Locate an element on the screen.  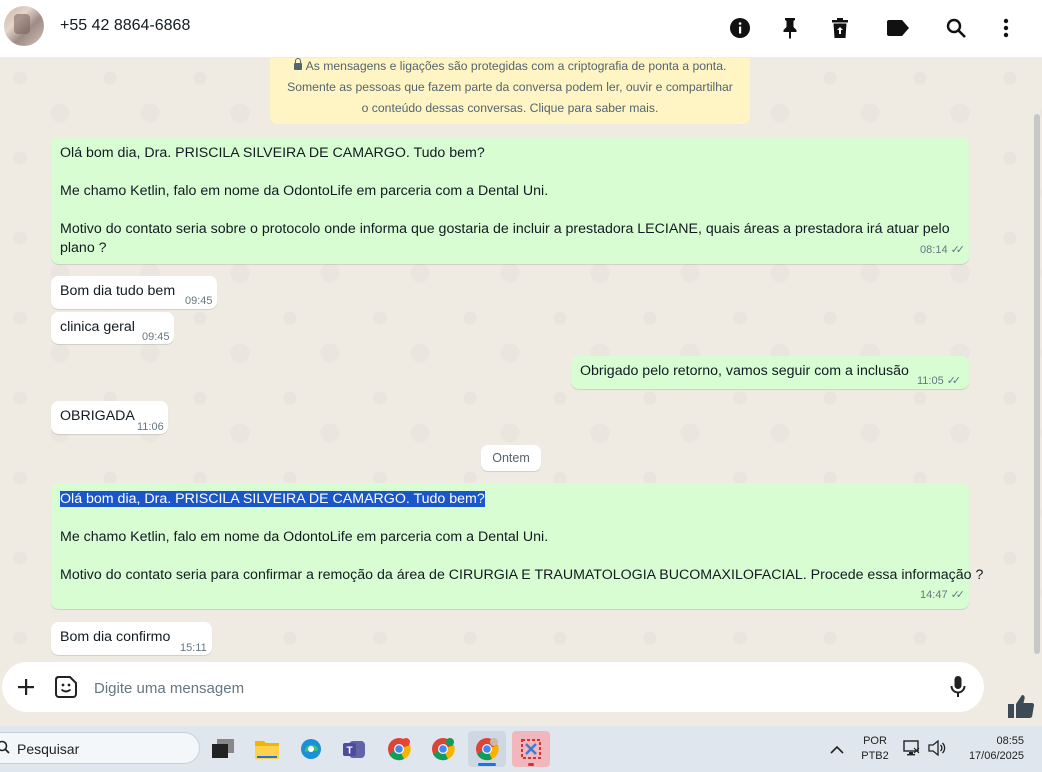
more-icon is located at coordinates (1006, 28).